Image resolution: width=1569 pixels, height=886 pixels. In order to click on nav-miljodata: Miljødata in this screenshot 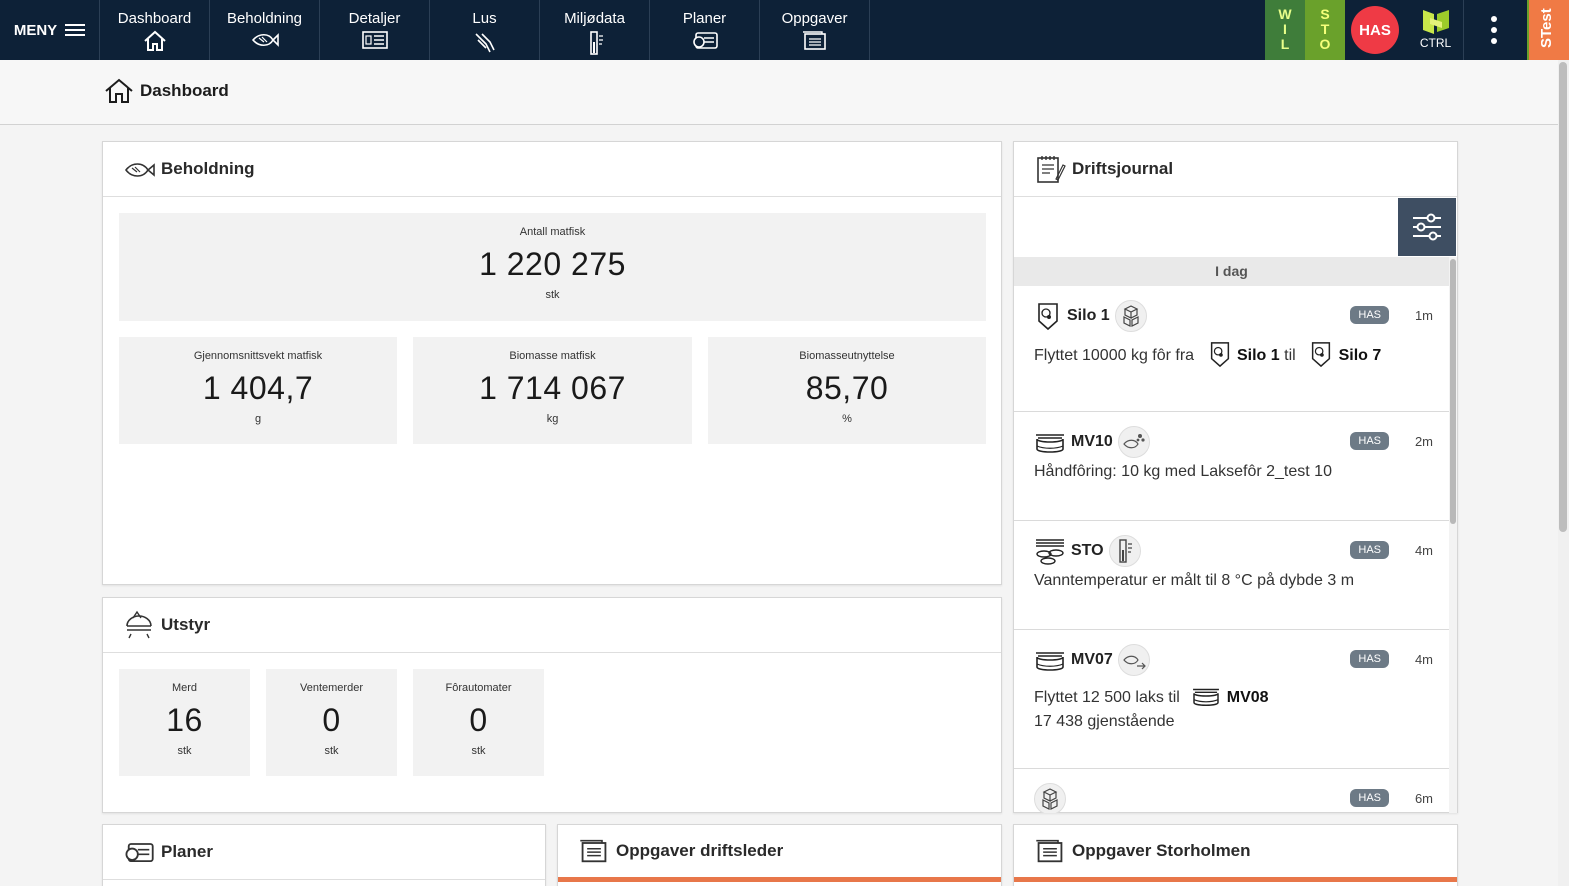, I will do `click(595, 30)`.